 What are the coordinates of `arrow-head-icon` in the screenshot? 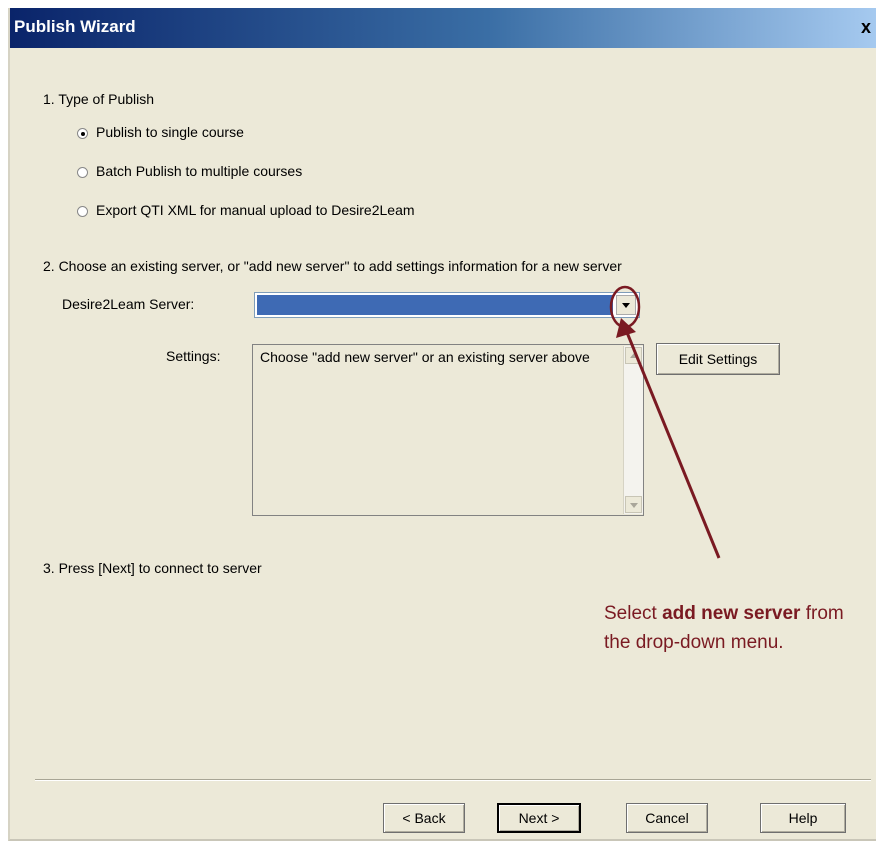 It's located at (626, 328).